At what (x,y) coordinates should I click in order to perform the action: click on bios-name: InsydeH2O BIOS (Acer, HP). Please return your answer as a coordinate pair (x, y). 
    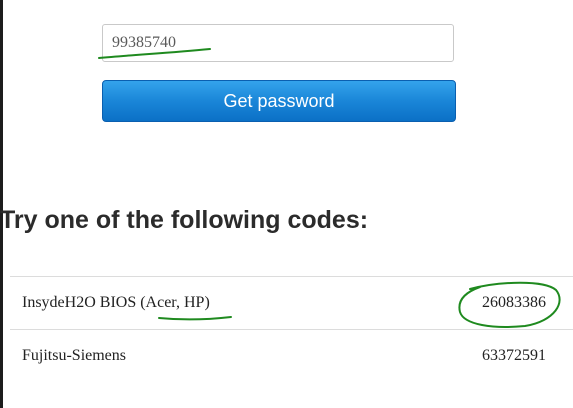
    Looking at the image, I should click on (116, 302).